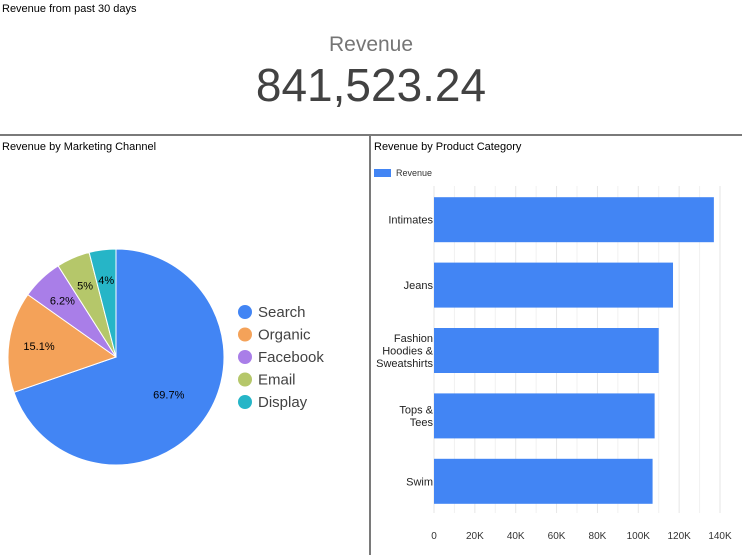 The image size is (742, 555). Describe the element at coordinates (679, 536) in the screenshot. I see `x-tick-label: 120K` at that location.